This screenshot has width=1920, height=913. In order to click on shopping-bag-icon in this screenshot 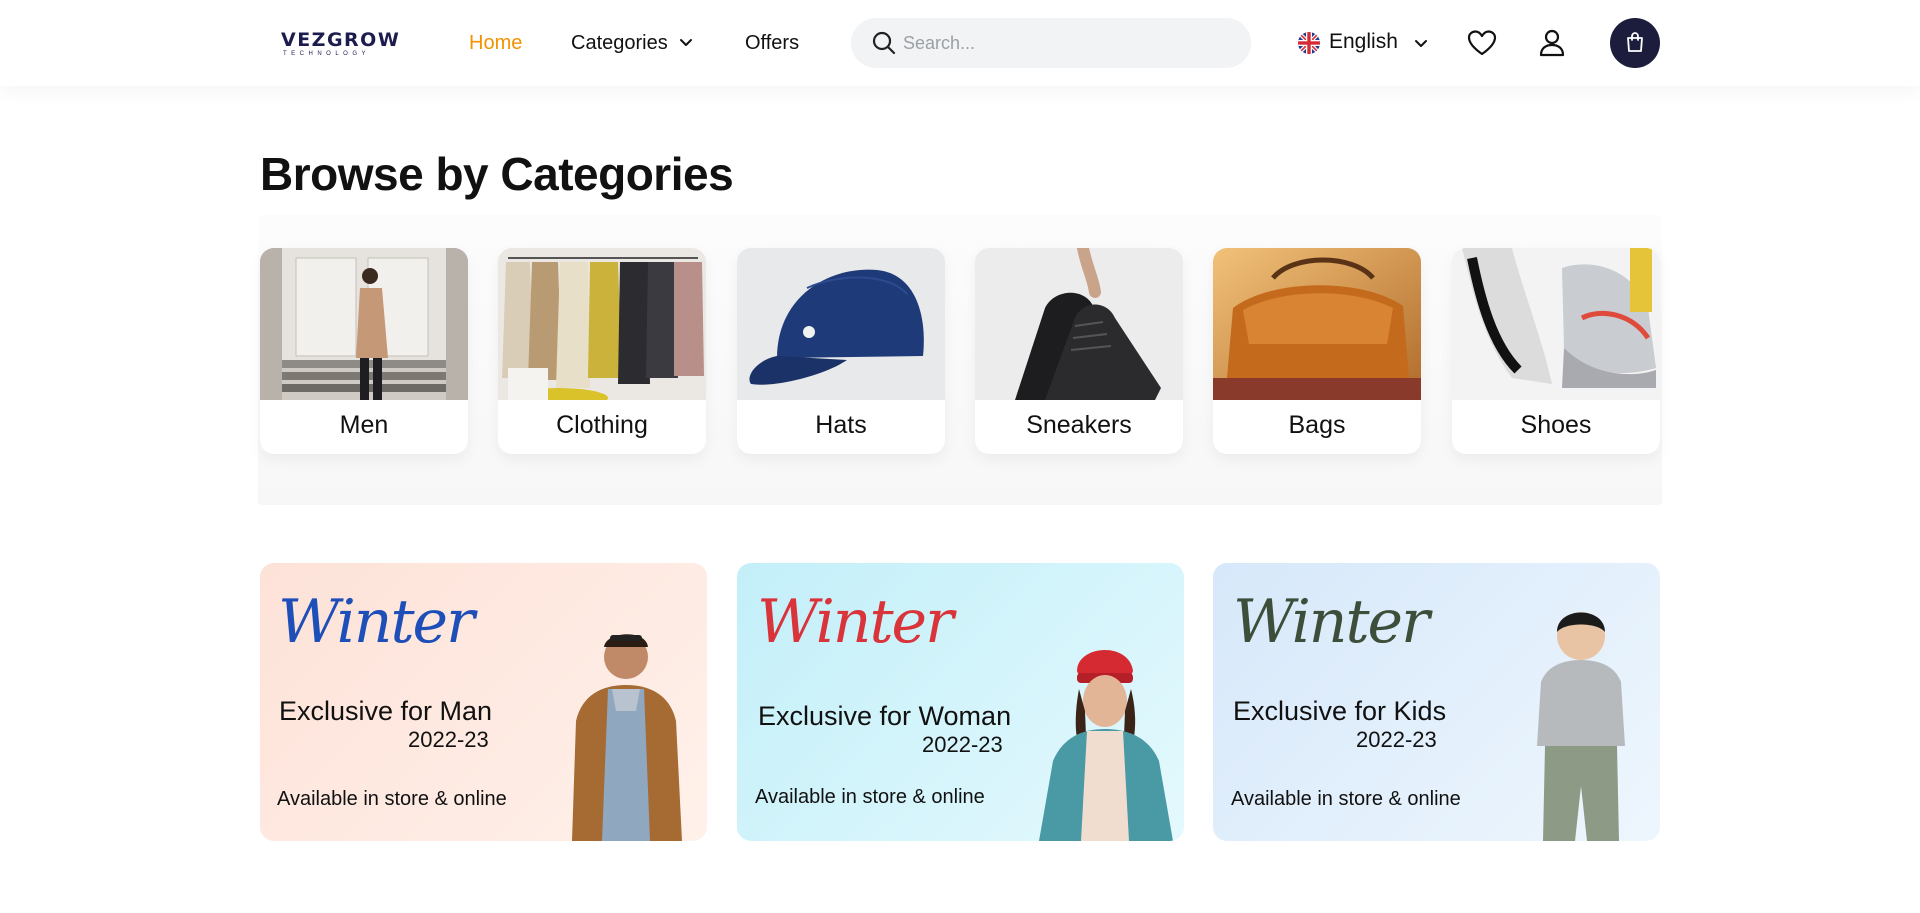, I will do `click(1635, 42)`.